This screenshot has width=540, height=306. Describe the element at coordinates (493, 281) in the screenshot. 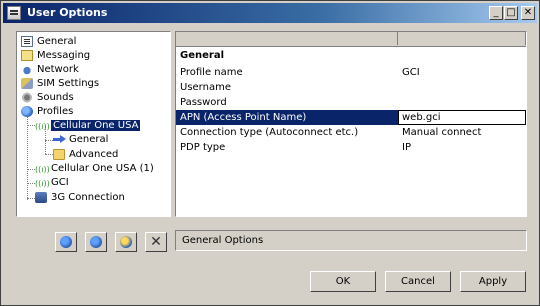

I see `apply-button: Apply` at that location.